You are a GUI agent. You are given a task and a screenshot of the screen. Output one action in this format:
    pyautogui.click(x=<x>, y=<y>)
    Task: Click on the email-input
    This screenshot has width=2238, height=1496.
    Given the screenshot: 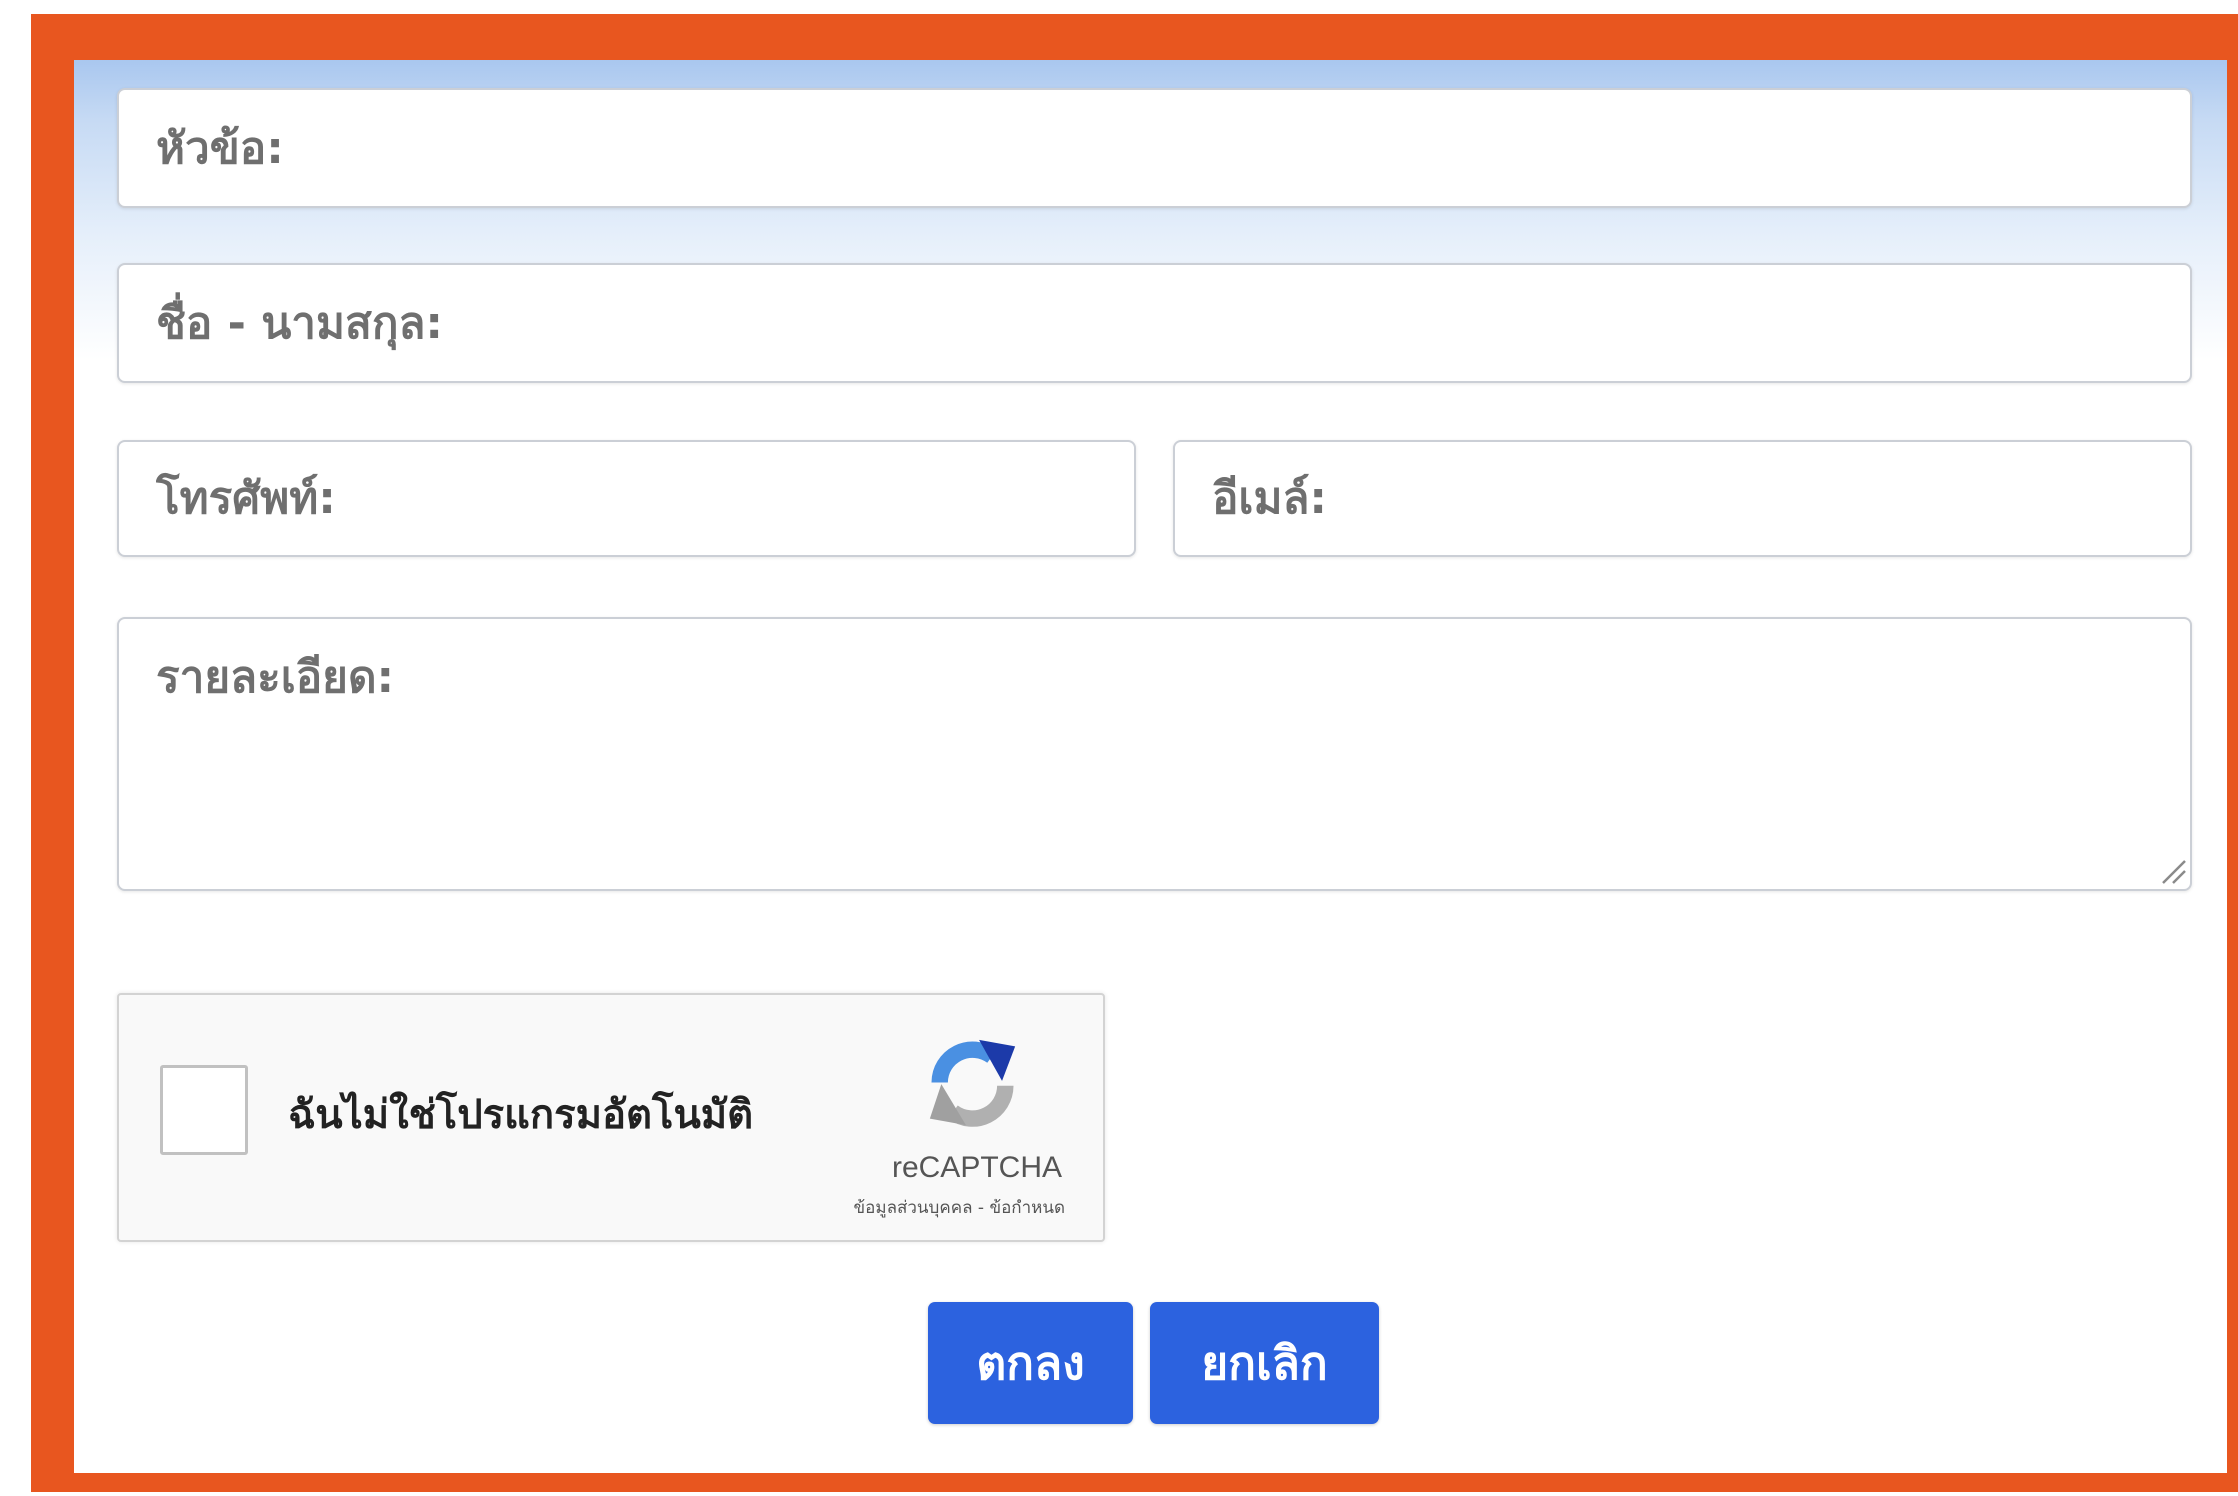 What is the action you would take?
    pyautogui.click(x=1682, y=498)
    